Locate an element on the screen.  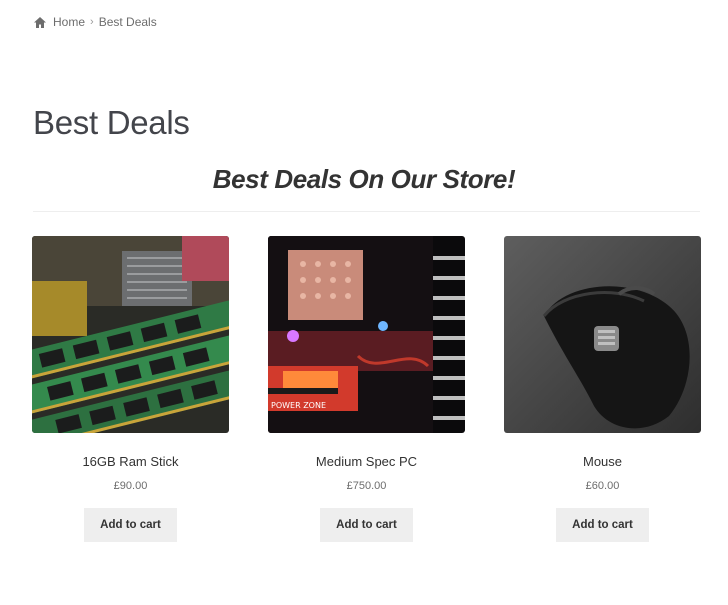
breadcrumb-home-link: Home is located at coordinates (69, 22).